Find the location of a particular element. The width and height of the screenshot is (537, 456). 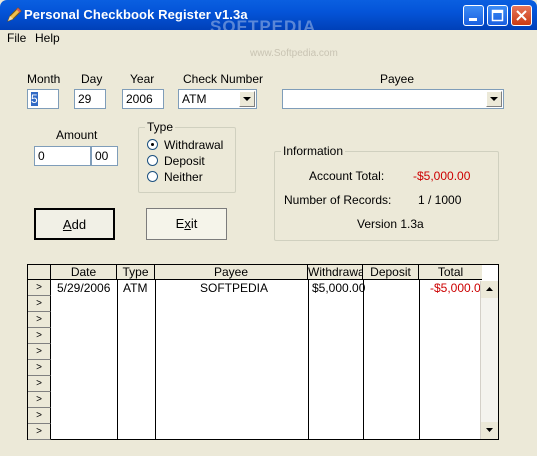

col-header-withdrawal: Withdrawal is located at coordinates (337, 272).